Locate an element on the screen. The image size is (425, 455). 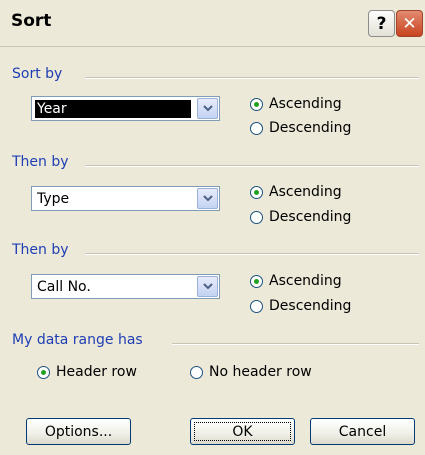
then-by-descending-label-2: Descending is located at coordinates (310, 306).